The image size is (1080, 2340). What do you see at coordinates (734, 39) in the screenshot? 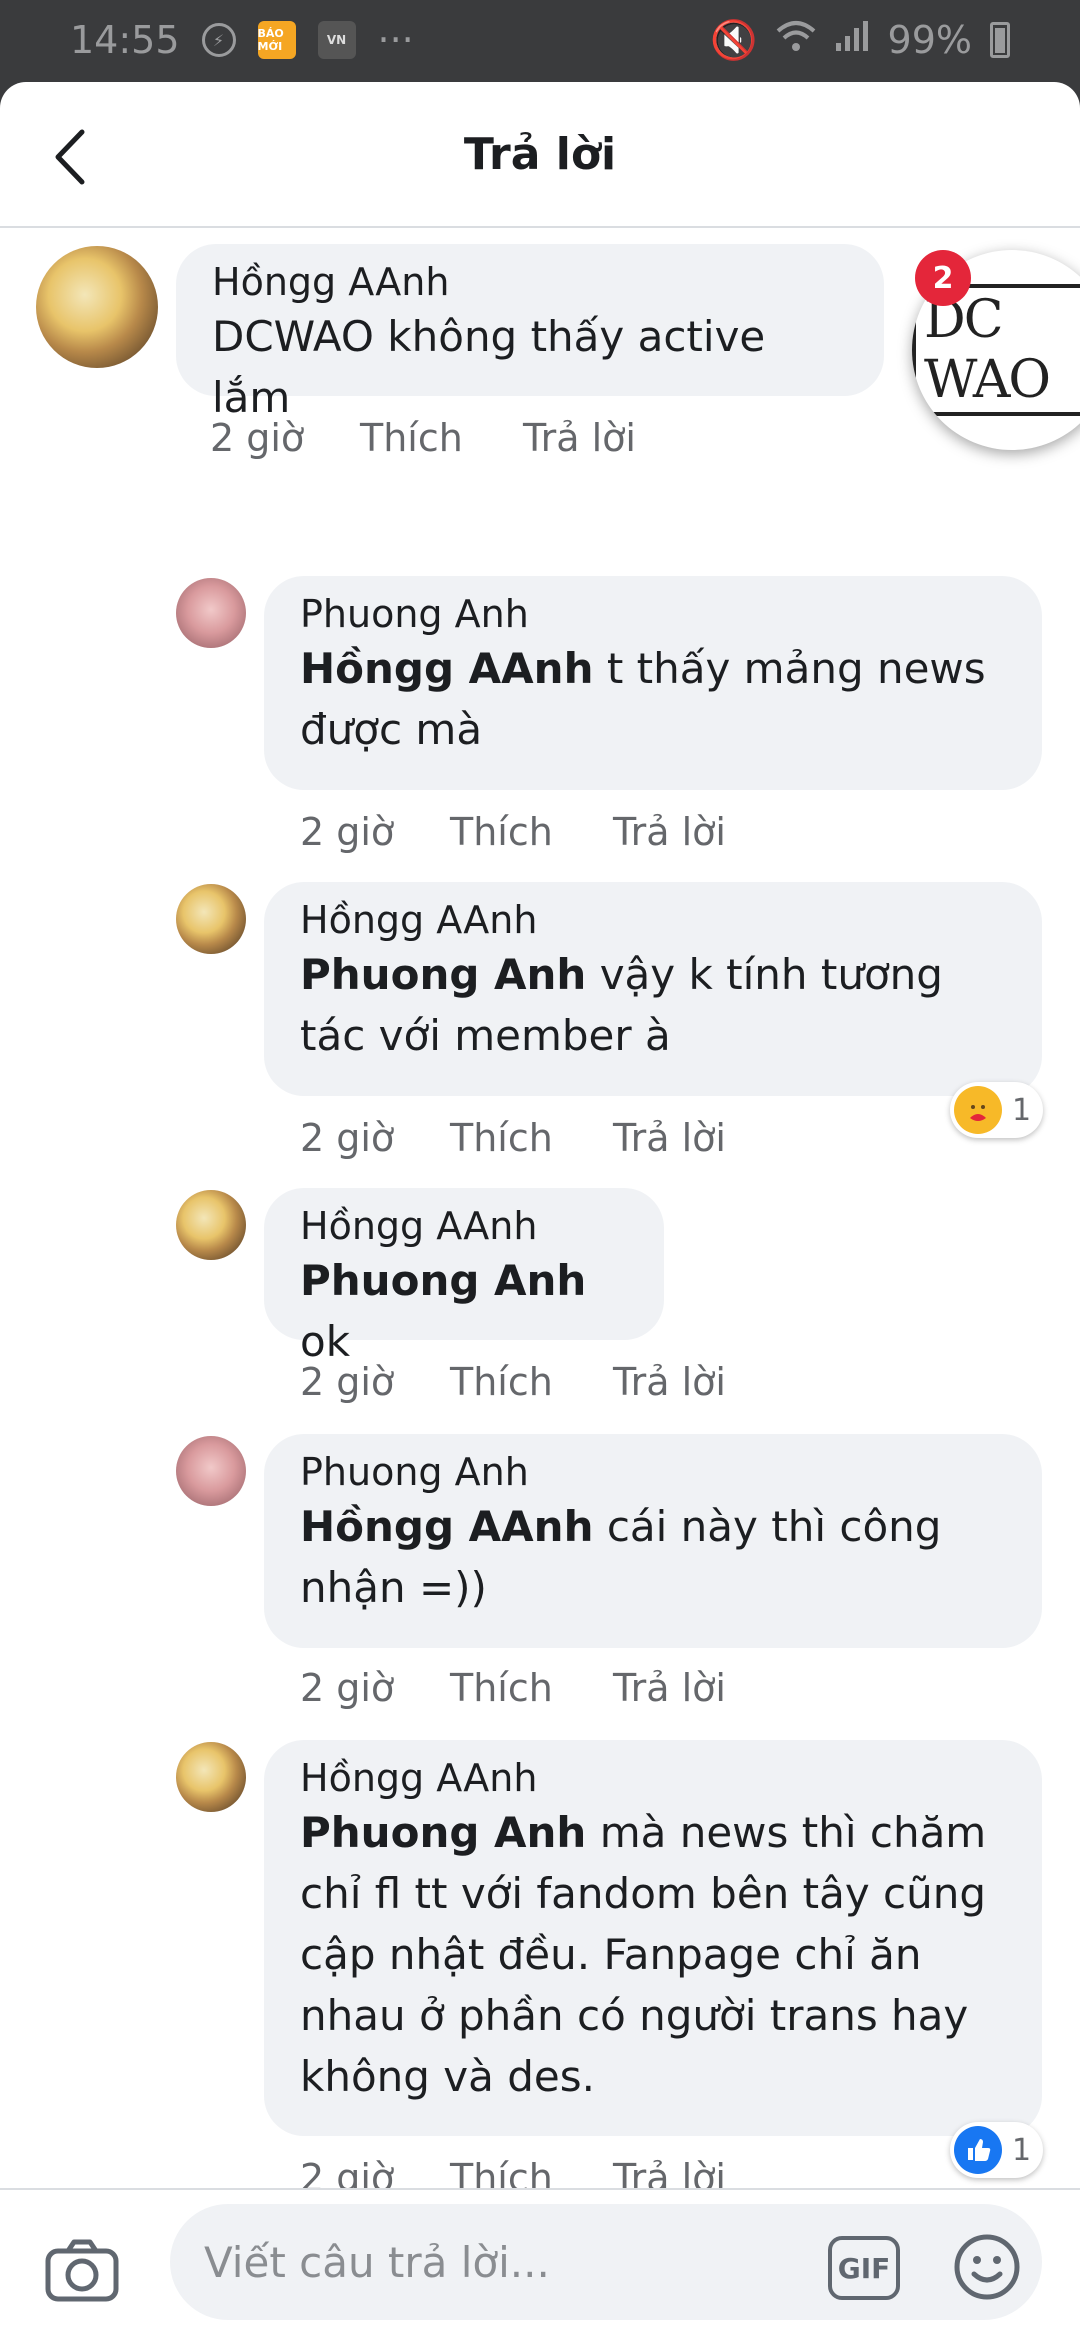
I see `mute-icon: 🔇` at bounding box center [734, 39].